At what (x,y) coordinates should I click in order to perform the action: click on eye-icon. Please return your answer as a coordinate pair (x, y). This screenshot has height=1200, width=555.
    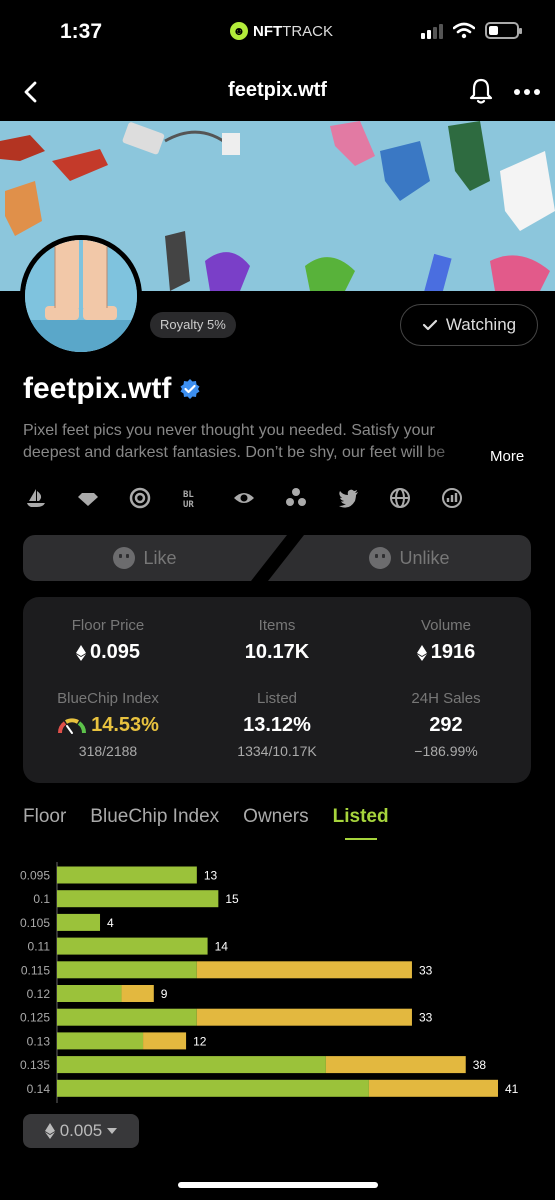
    Looking at the image, I should click on (244, 498).